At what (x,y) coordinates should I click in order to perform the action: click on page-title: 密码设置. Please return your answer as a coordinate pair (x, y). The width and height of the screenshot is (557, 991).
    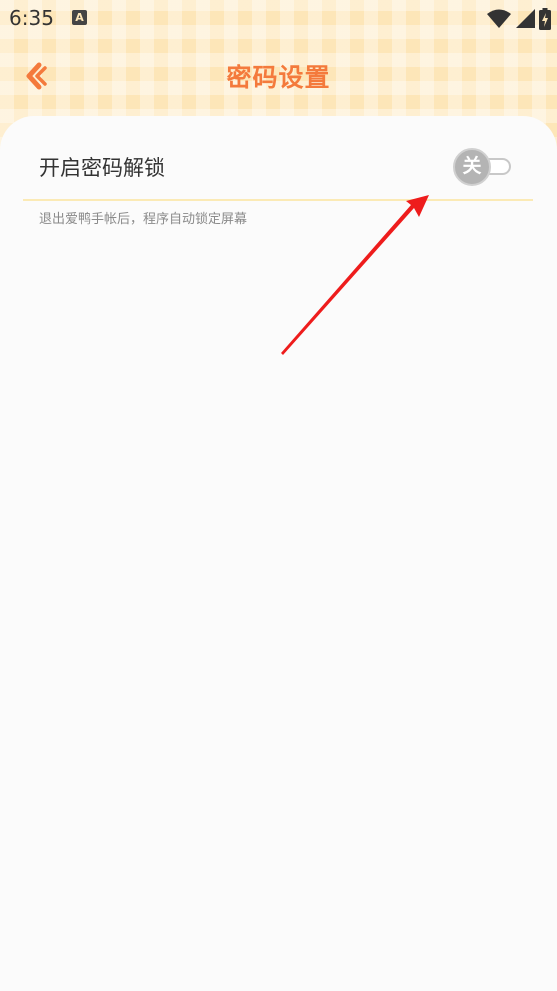
    Looking at the image, I should click on (278, 77).